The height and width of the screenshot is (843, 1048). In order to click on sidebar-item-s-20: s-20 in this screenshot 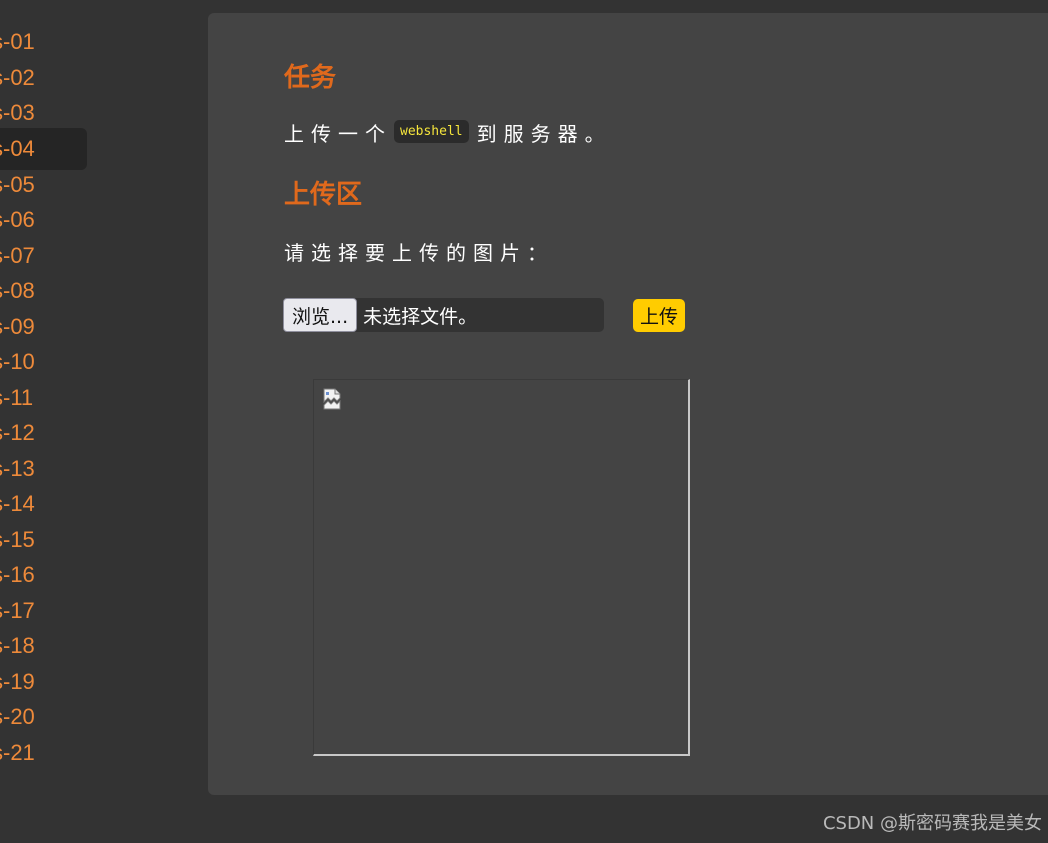, I will do `click(43, 717)`.